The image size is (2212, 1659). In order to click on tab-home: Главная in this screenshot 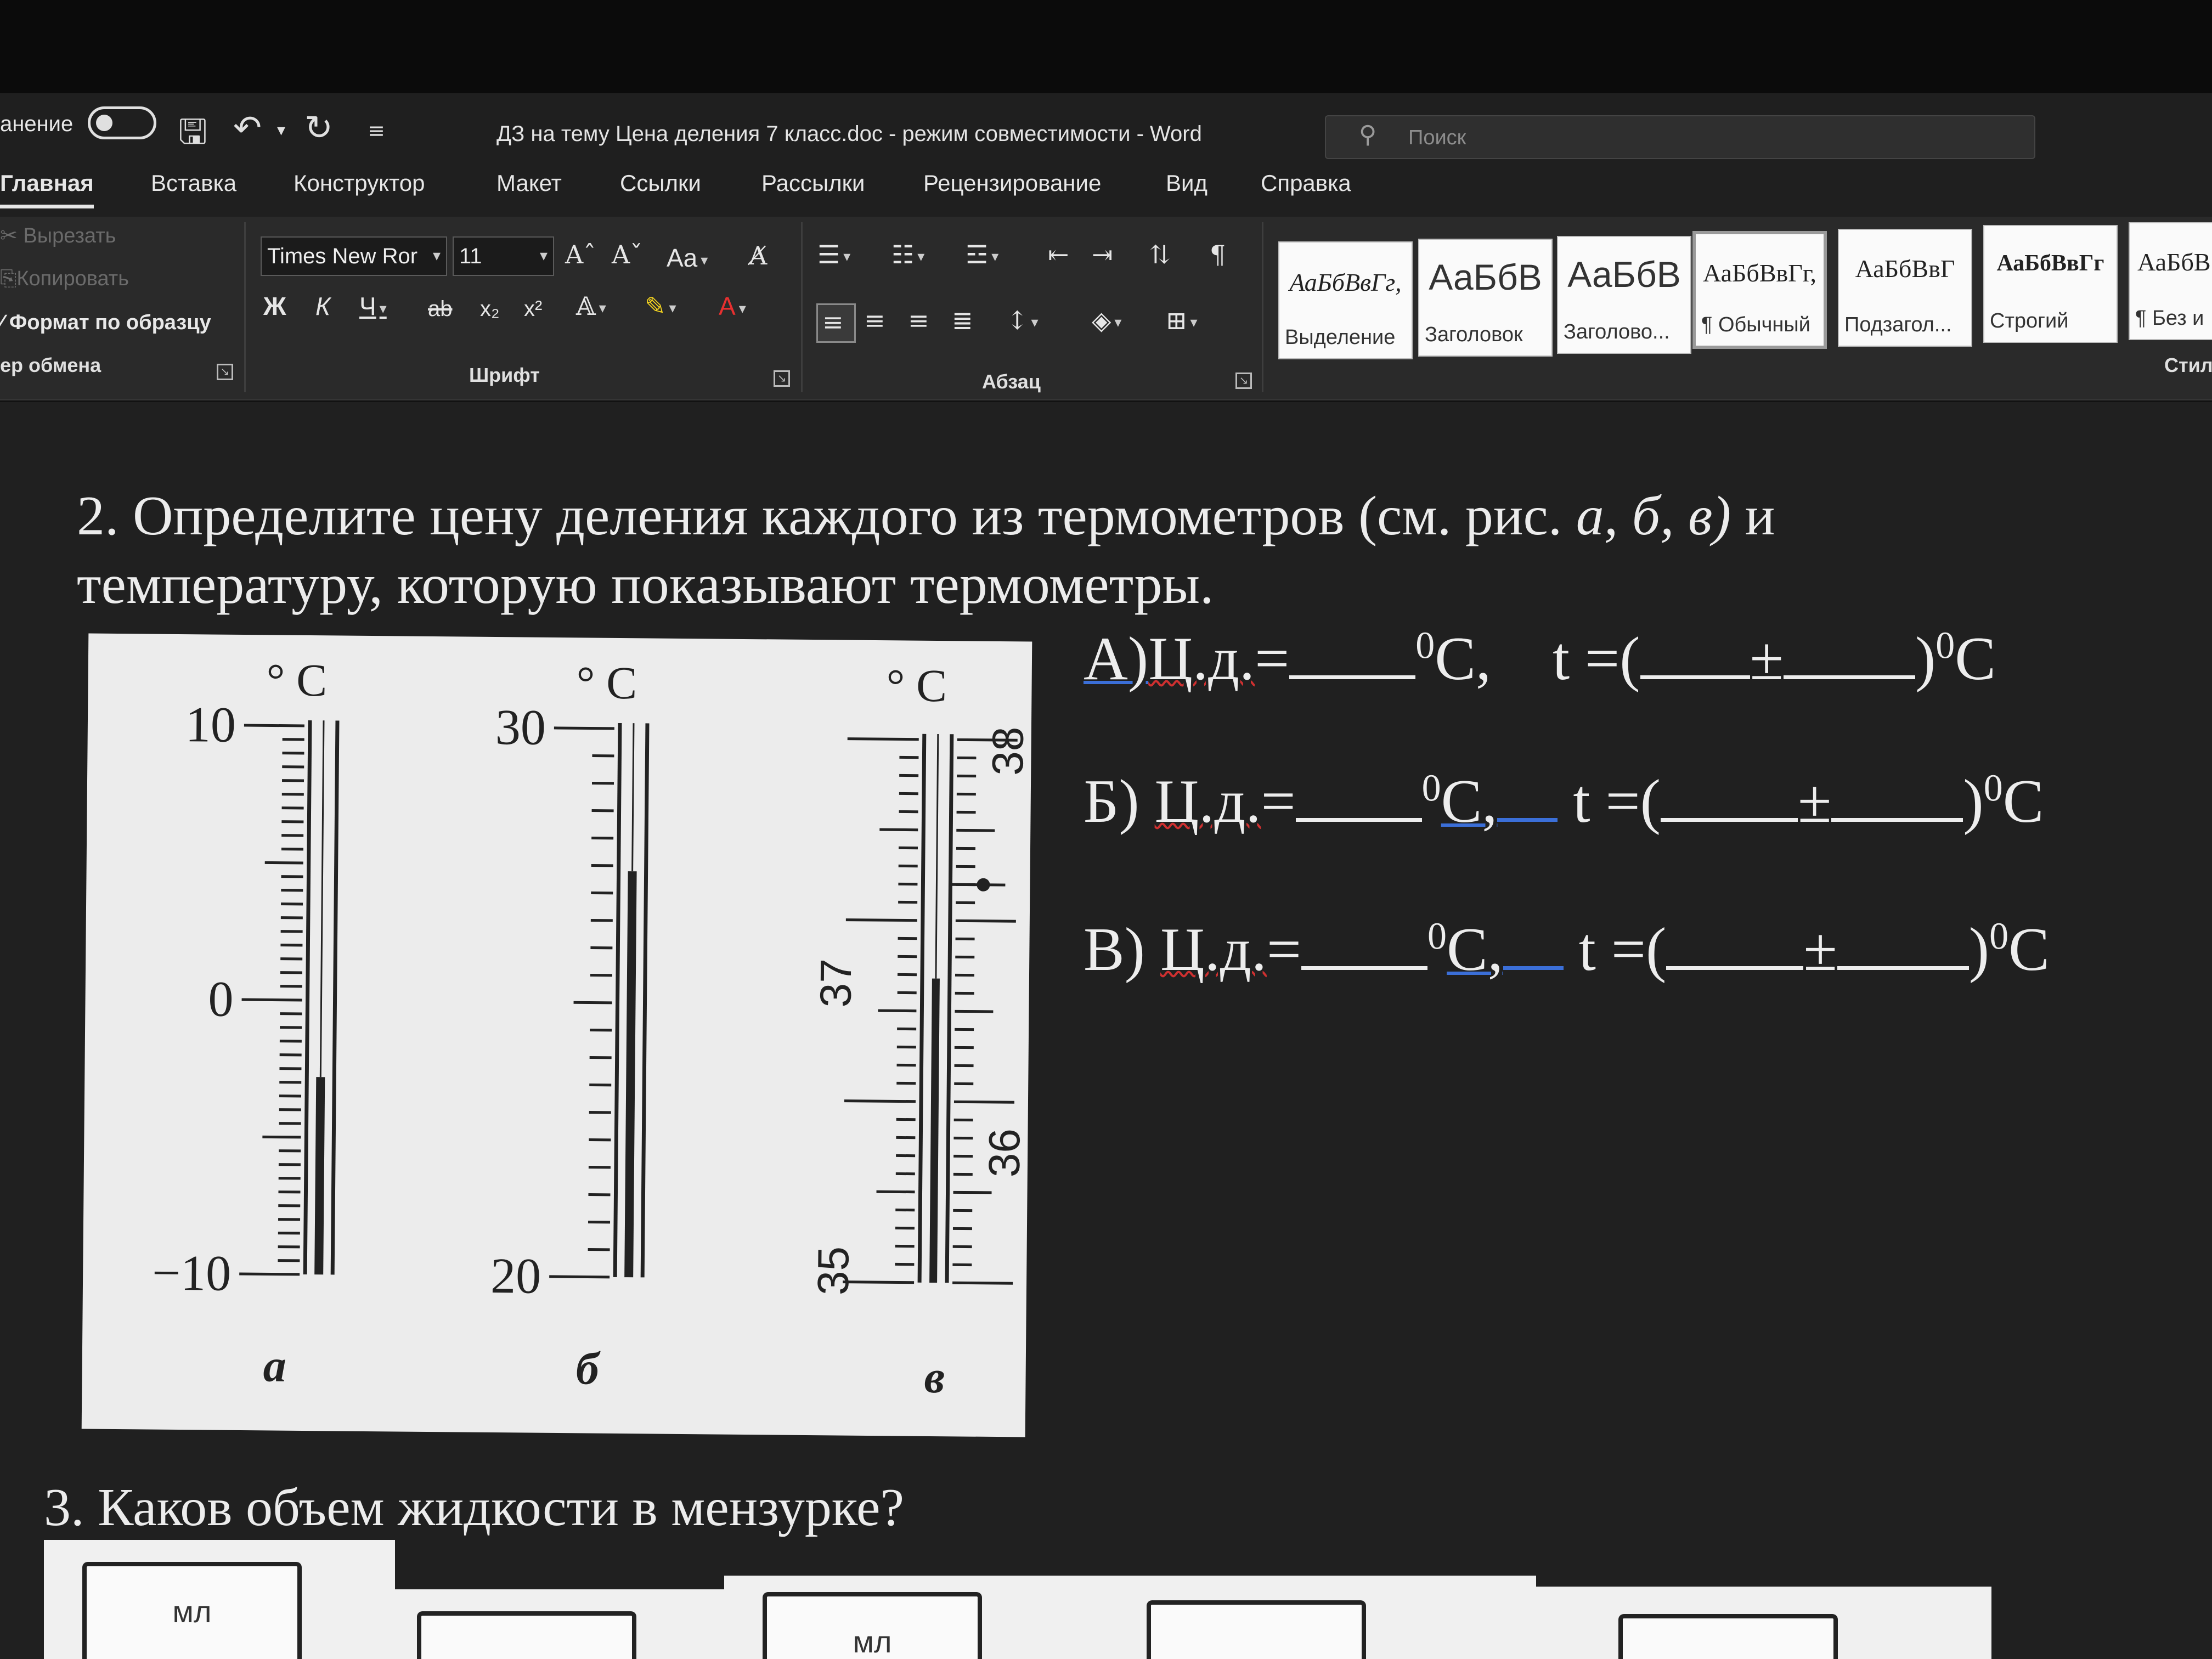, I will do `click(47, 189)`.